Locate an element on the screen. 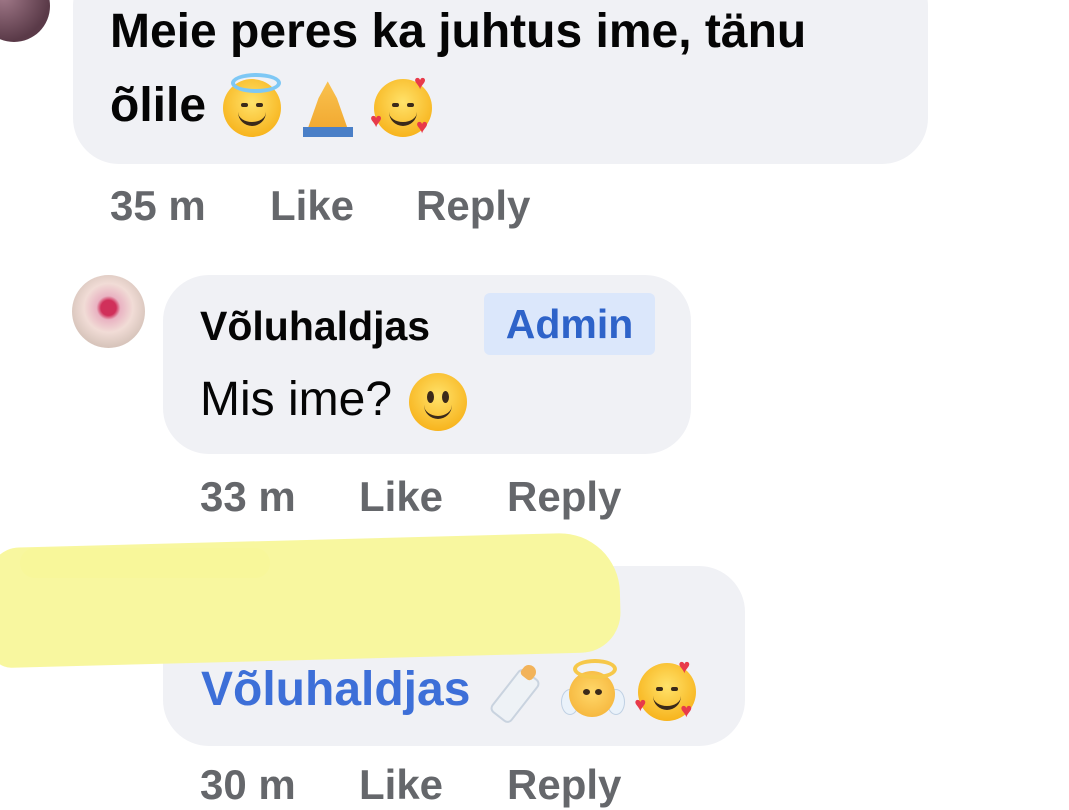  comment-timestamp: 33 m is located at coordinates (248, 496).